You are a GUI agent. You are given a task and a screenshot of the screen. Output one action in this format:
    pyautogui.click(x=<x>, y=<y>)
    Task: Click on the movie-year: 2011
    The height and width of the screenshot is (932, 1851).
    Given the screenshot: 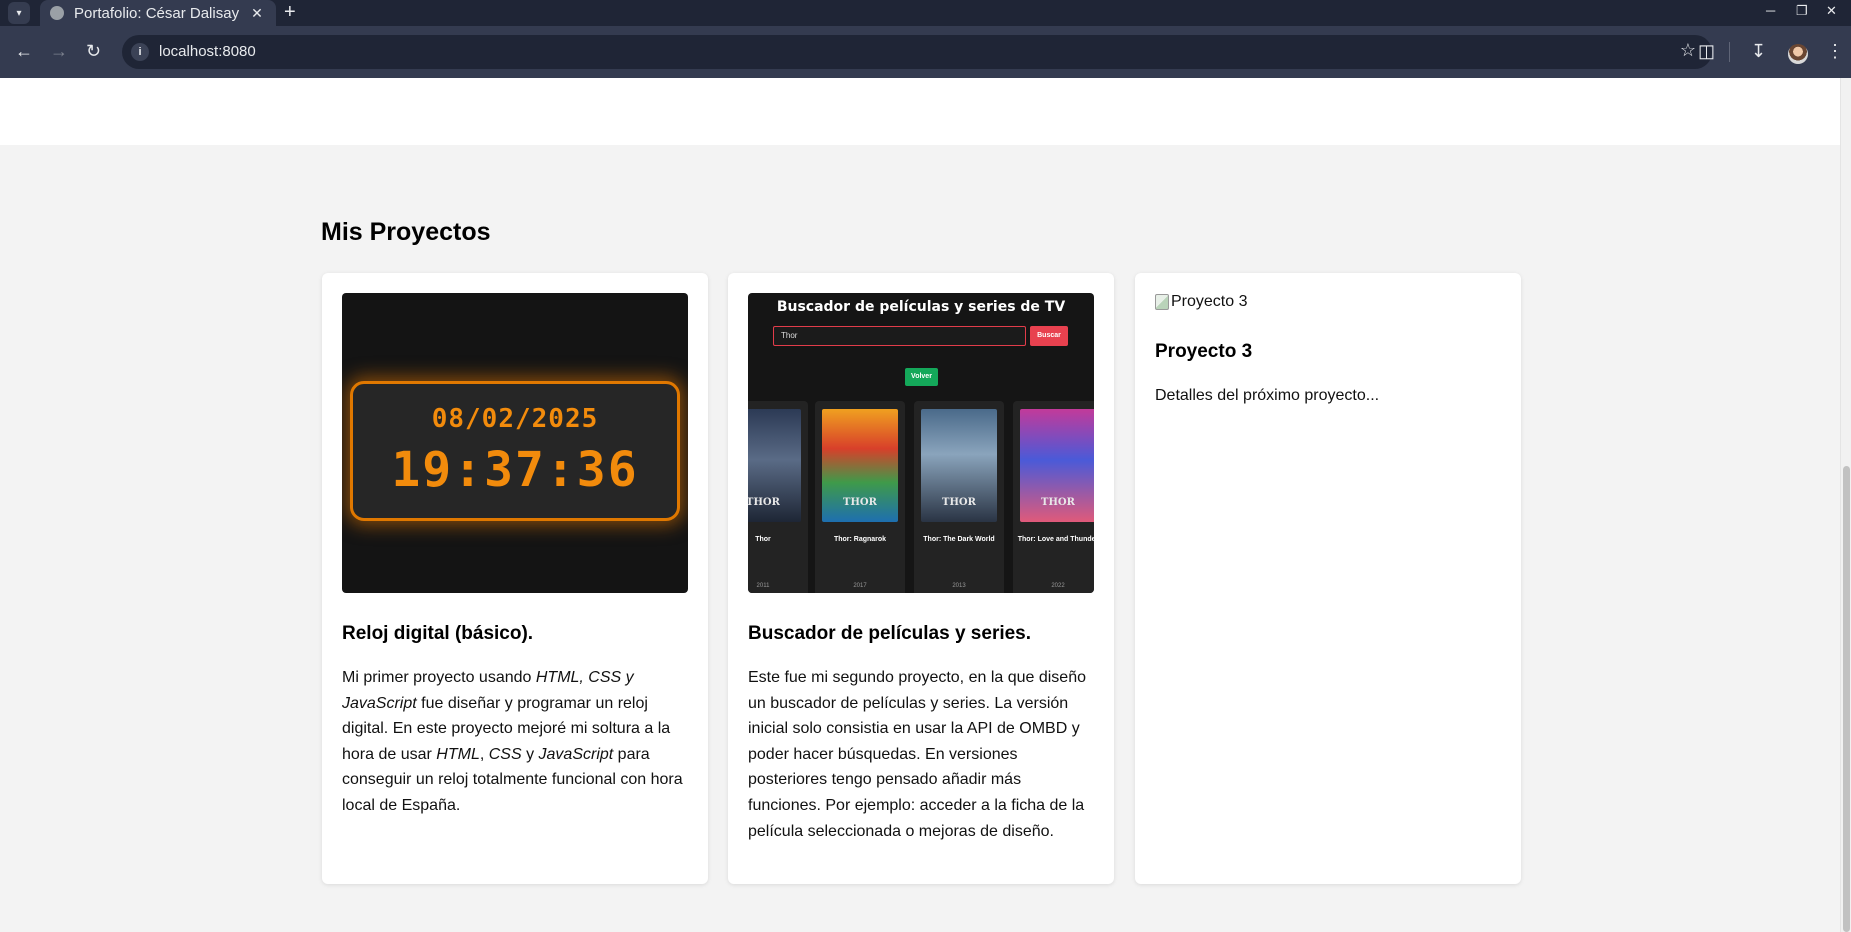 What is the action you would take?
    pyautogui.click(x=763, y=586)
    